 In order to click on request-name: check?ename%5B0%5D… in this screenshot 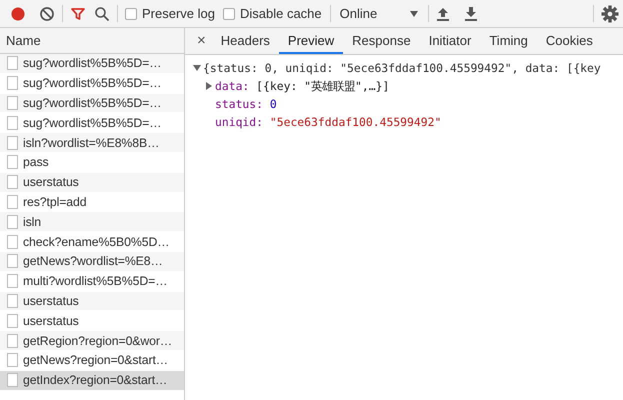, I will do `click(96, 241)`.